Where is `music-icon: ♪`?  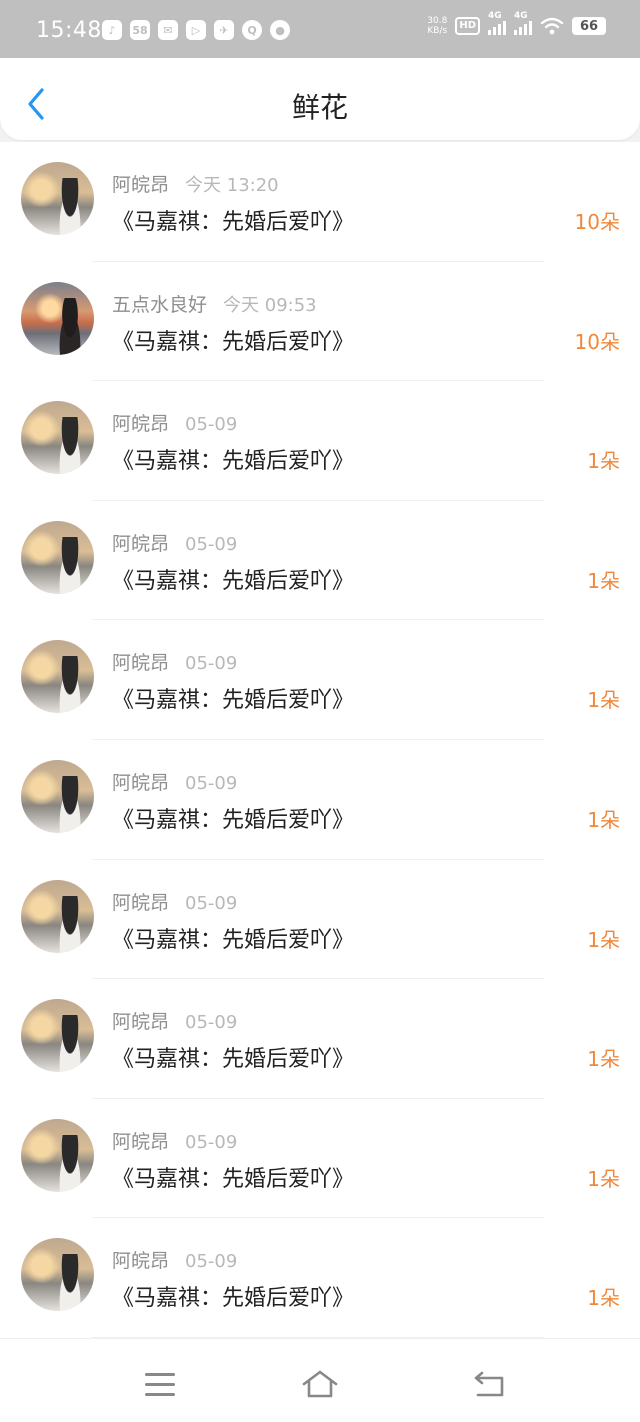
music-icon: ♪ is located at coordinates (112, 30).